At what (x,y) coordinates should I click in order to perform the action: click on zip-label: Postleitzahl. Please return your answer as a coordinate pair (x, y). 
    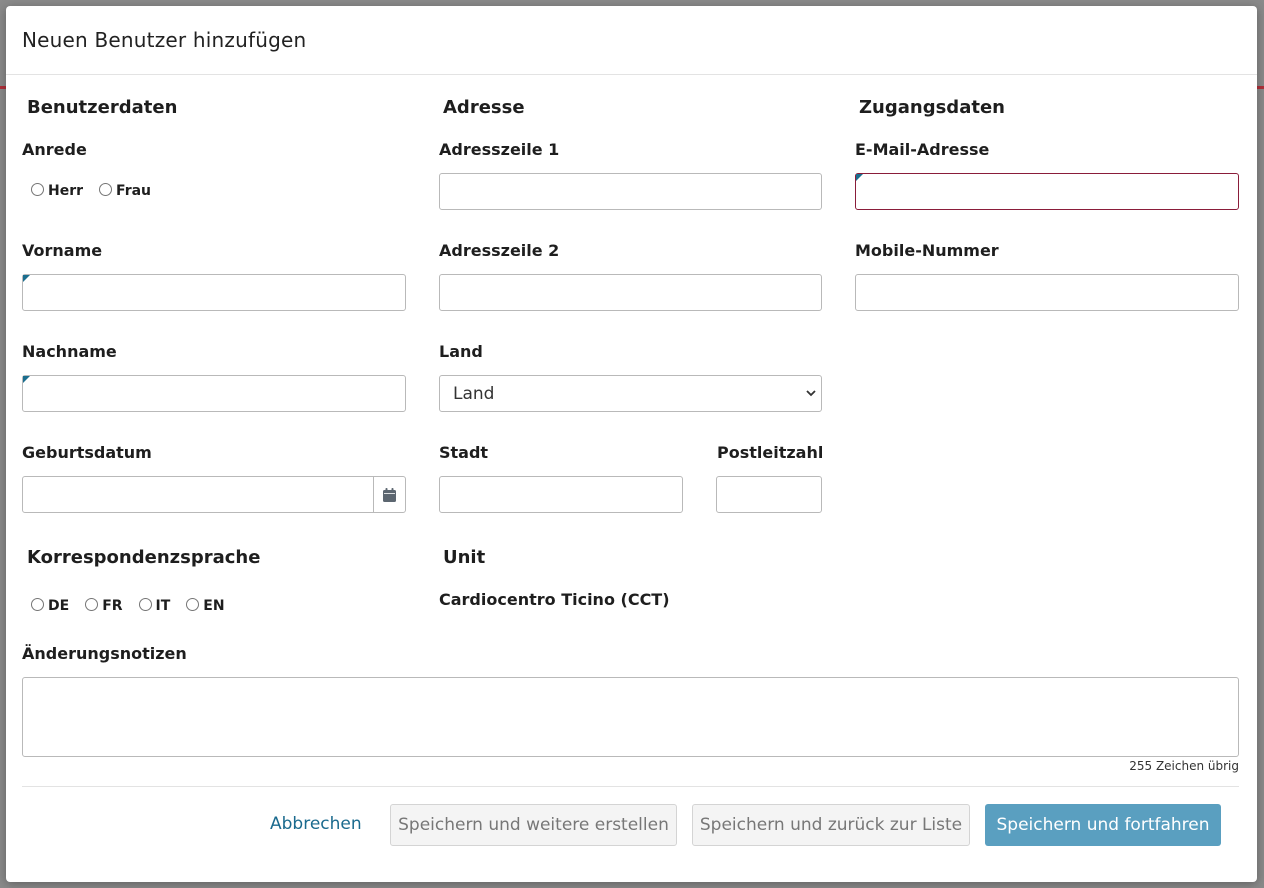
    Looking at the image, I should click on (770, 452).